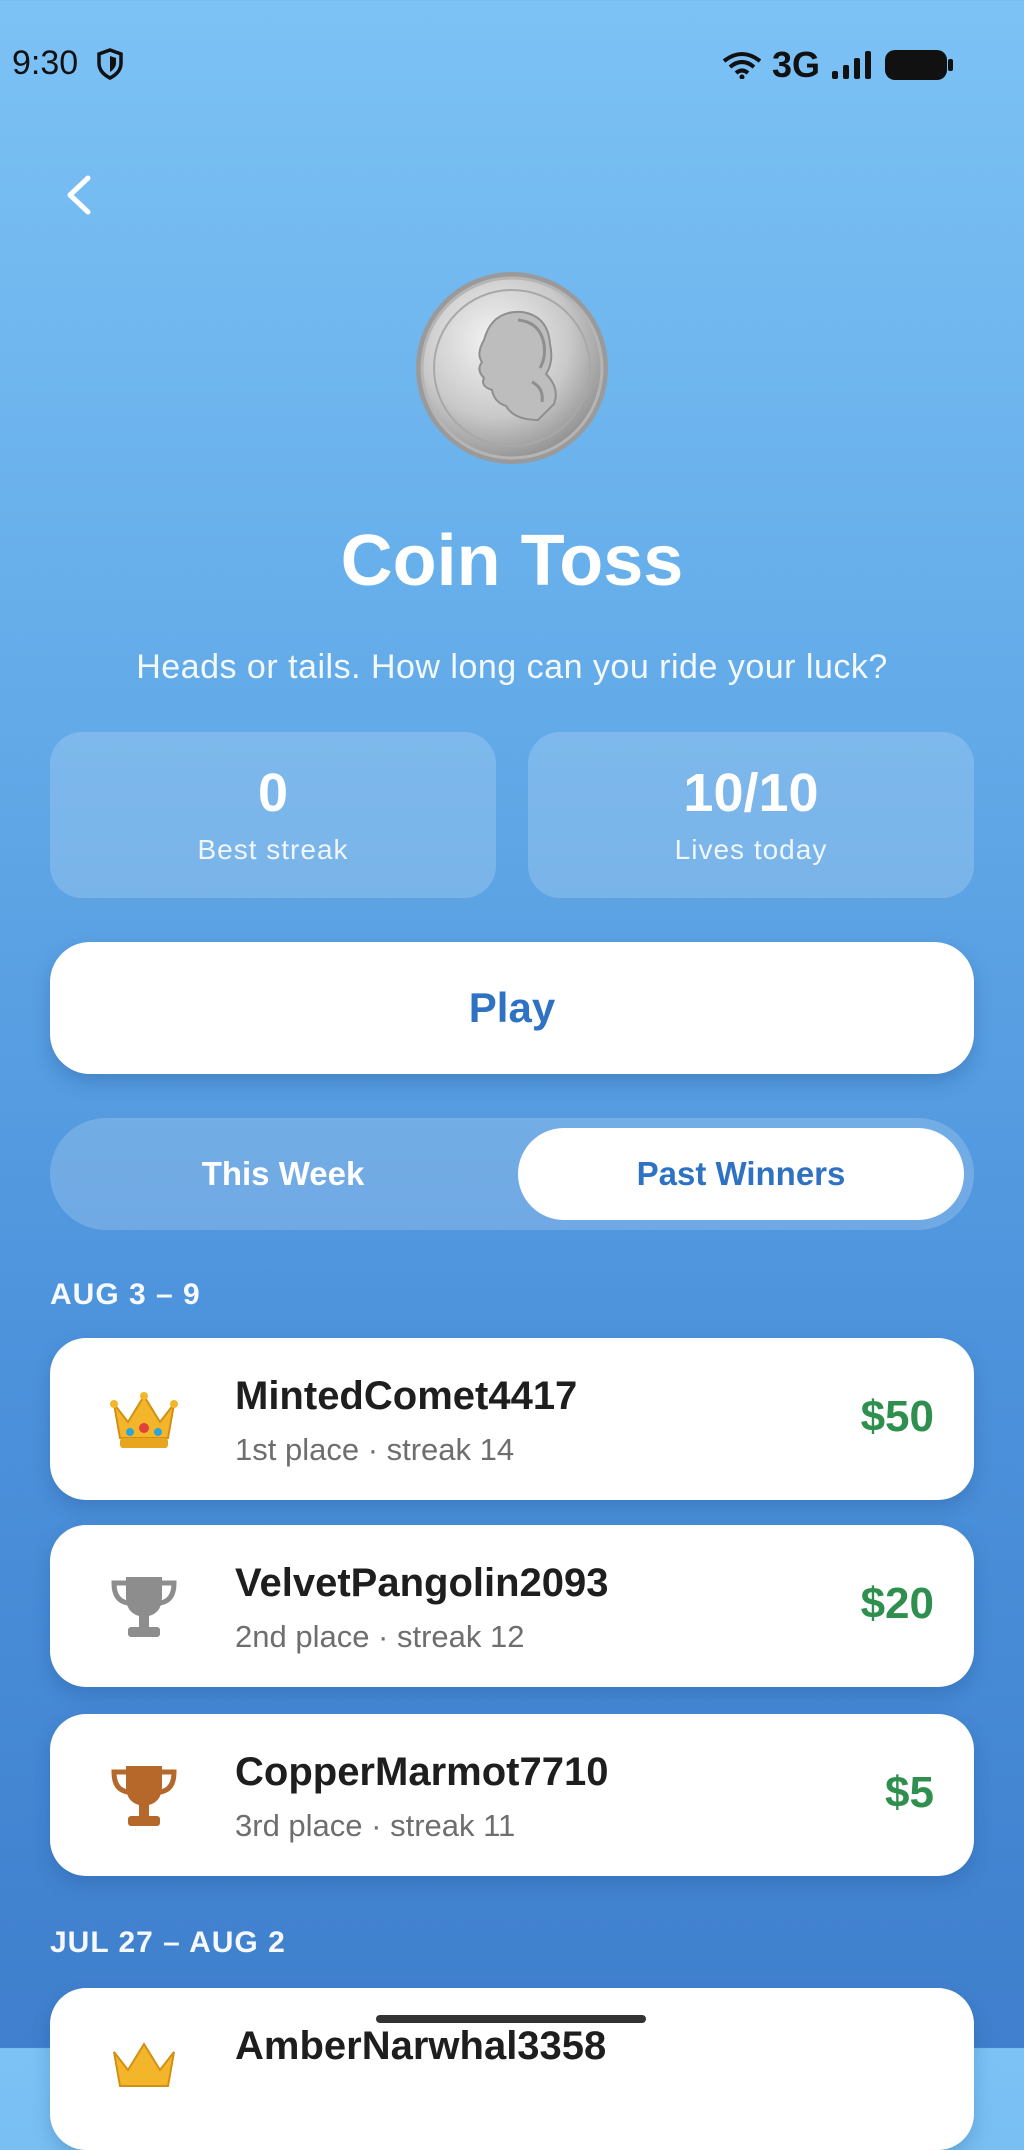 This screenshot has width=1024, height=2150. I want to click on lives-today-label: Lives today, so click(751, 849).